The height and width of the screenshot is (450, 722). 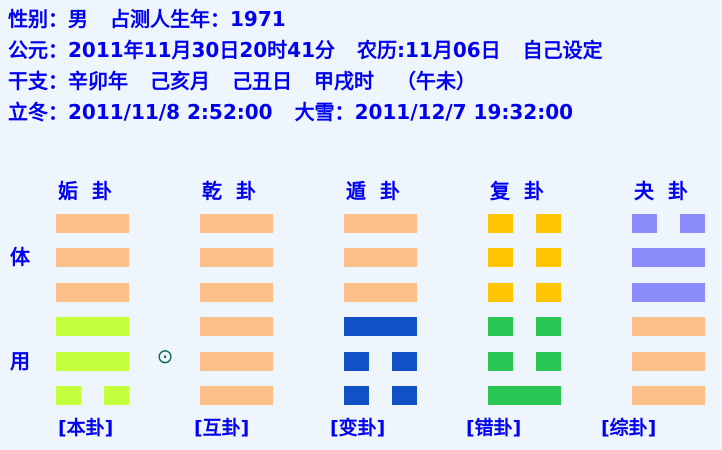 What do you see at coordinates (524, 191) in the screenshot?
I see `cuo-gua-title: 复卦` at bounding box center [524, 191].